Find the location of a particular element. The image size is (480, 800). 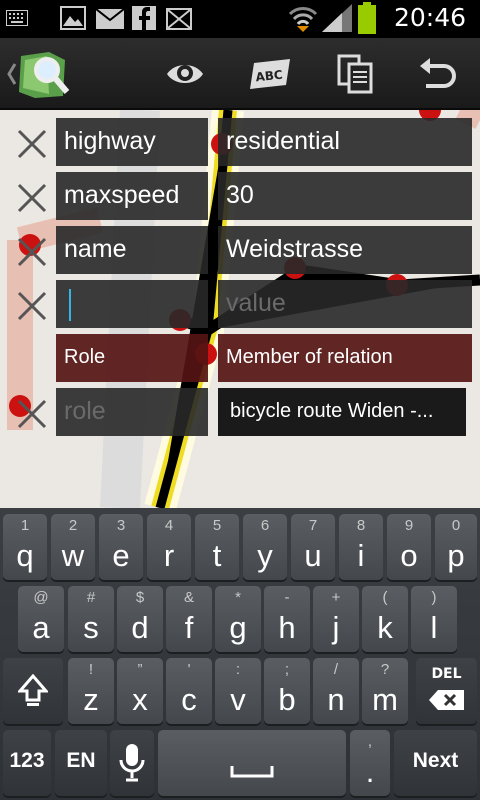

tag-row: highway residential is located at coordinates (240, 143).